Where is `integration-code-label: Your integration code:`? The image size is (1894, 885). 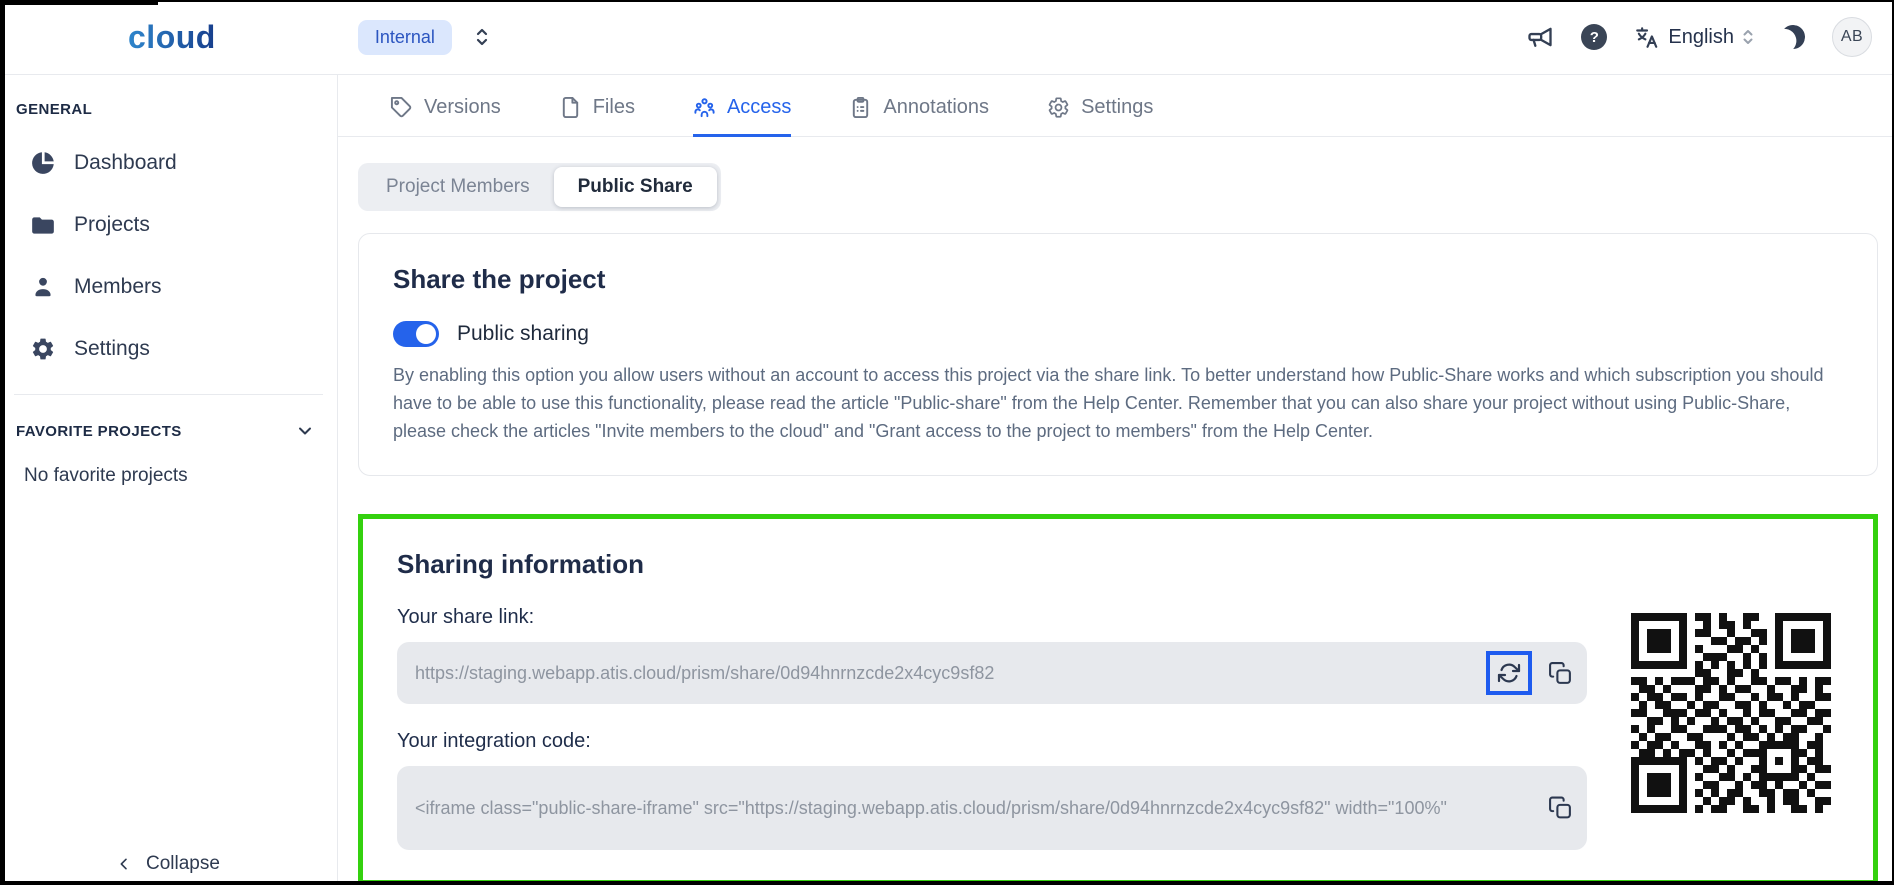 integration-code-label: Your integration code: is located at coordinates (494, 741).